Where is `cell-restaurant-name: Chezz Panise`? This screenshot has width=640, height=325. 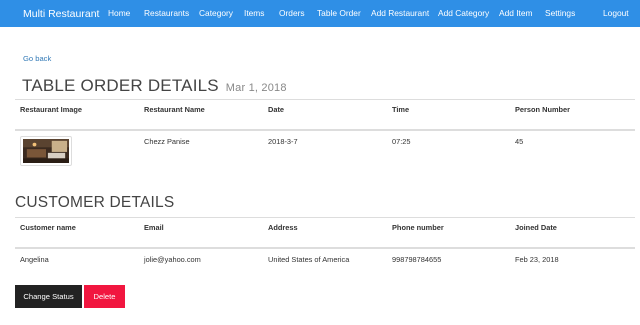 cell-restaurant-name: Chezz Panise is located at coordinates (167, 141).